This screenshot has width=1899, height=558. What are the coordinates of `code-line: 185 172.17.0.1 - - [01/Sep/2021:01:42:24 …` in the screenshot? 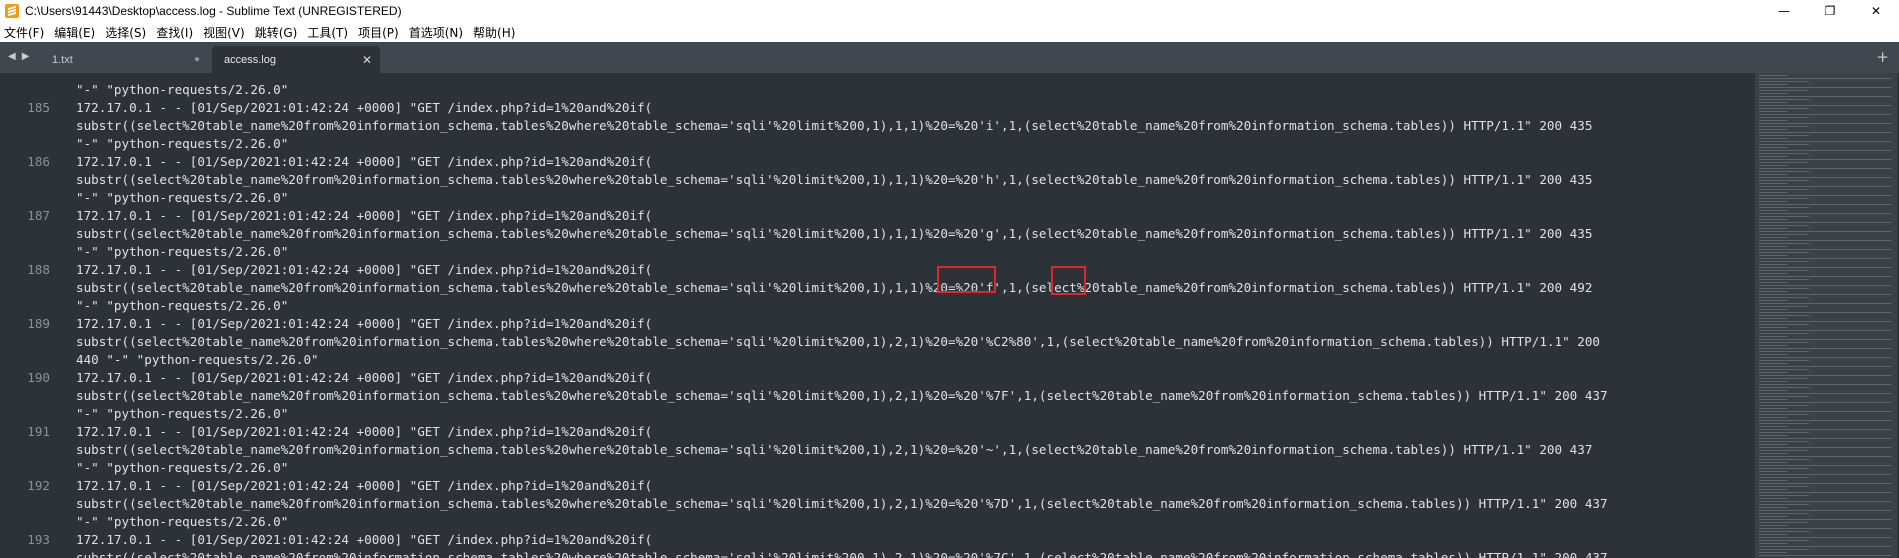 It's located at (876, 108).